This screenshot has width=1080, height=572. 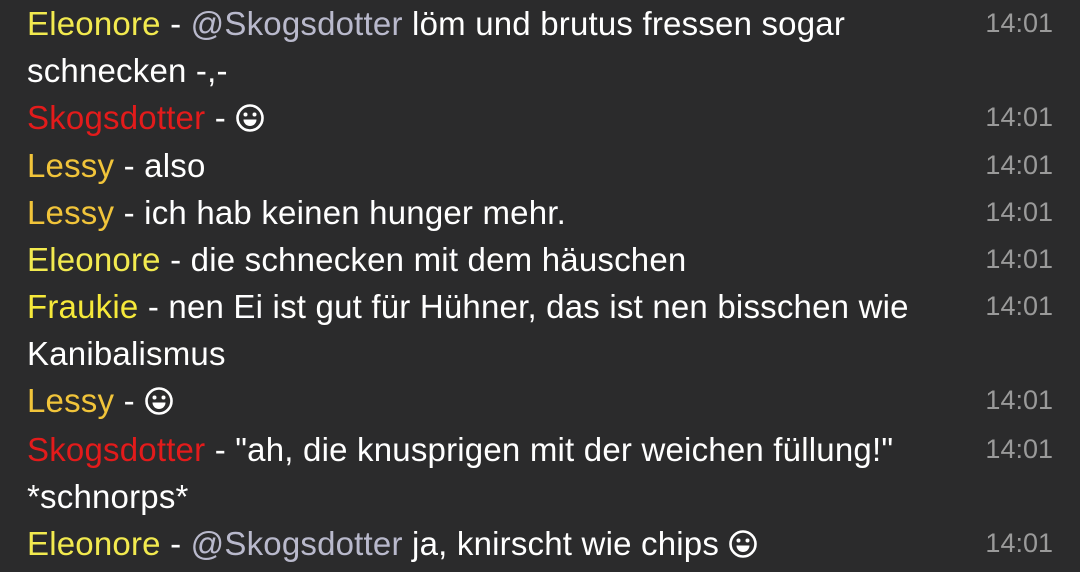 I want to click on chat-message: Lessy - 14:01, so click(x=547, y=400).